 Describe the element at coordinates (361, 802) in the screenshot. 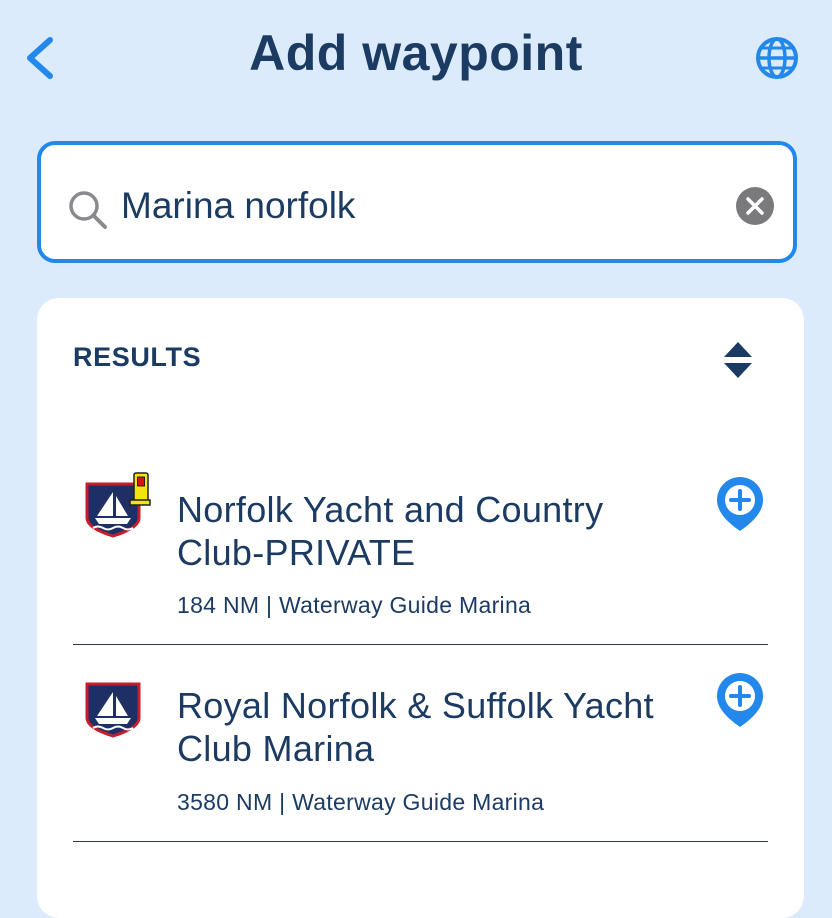

I see `result-meta: 3580 NM | Waterway Guide Marina` at that location.